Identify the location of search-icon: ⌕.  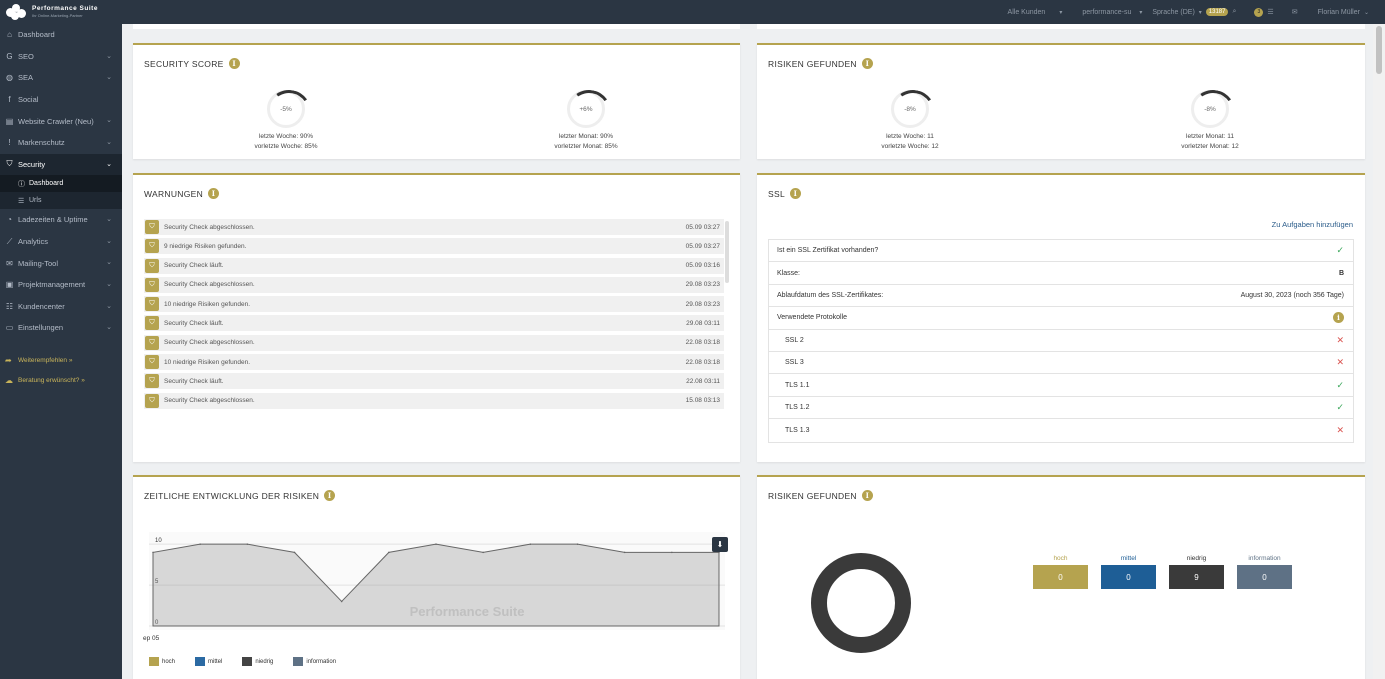
(1234, 11).